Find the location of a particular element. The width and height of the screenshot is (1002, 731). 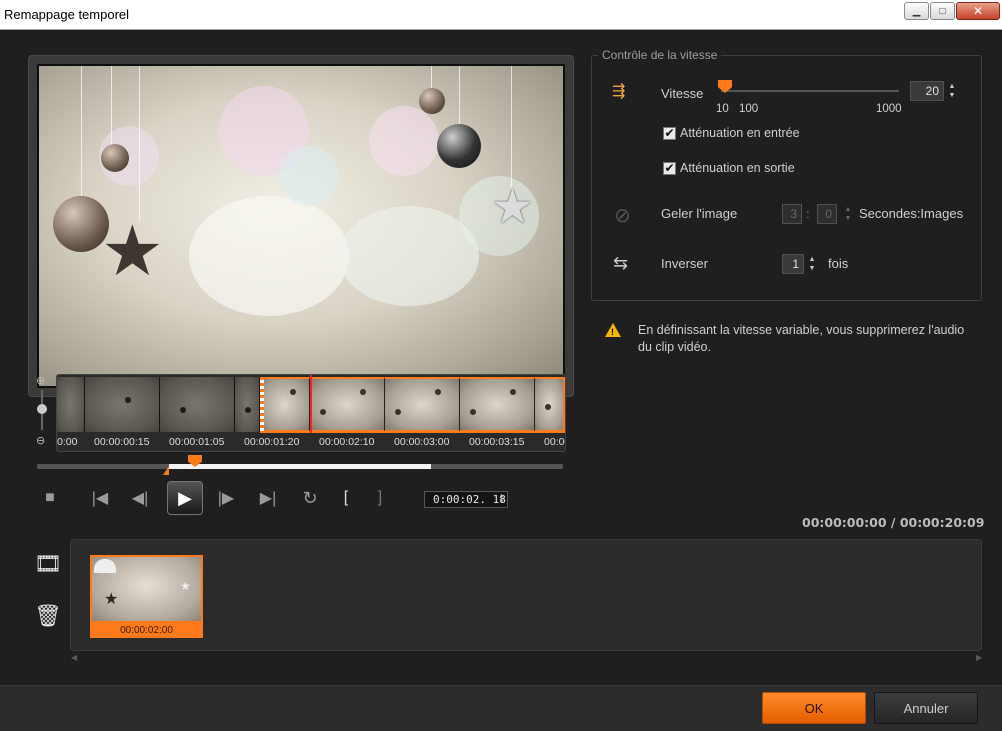

clip-bin: ★ ★ 00:00:02:00 is located at coordinates (526, 595).